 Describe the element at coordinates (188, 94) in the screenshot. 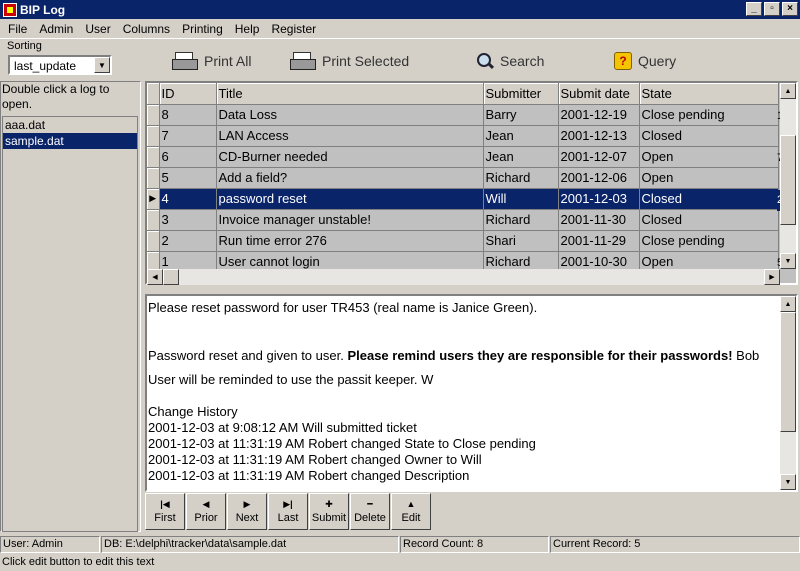

I see `column-header-id: ID` at that location.